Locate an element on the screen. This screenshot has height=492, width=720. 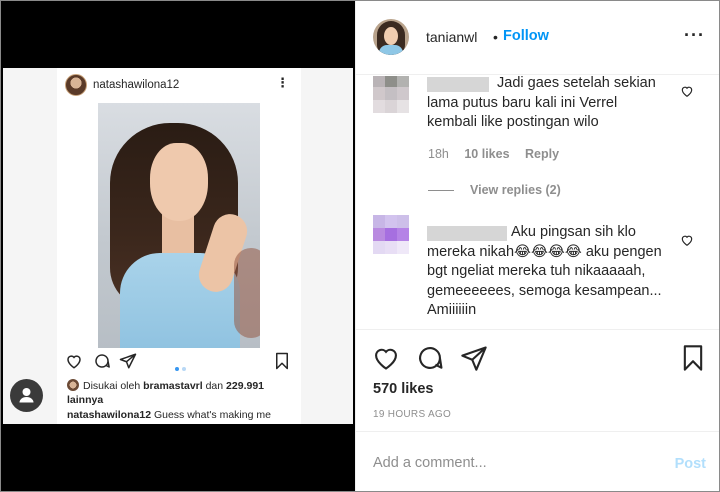
comment-input is located at coordinates (518, 463).